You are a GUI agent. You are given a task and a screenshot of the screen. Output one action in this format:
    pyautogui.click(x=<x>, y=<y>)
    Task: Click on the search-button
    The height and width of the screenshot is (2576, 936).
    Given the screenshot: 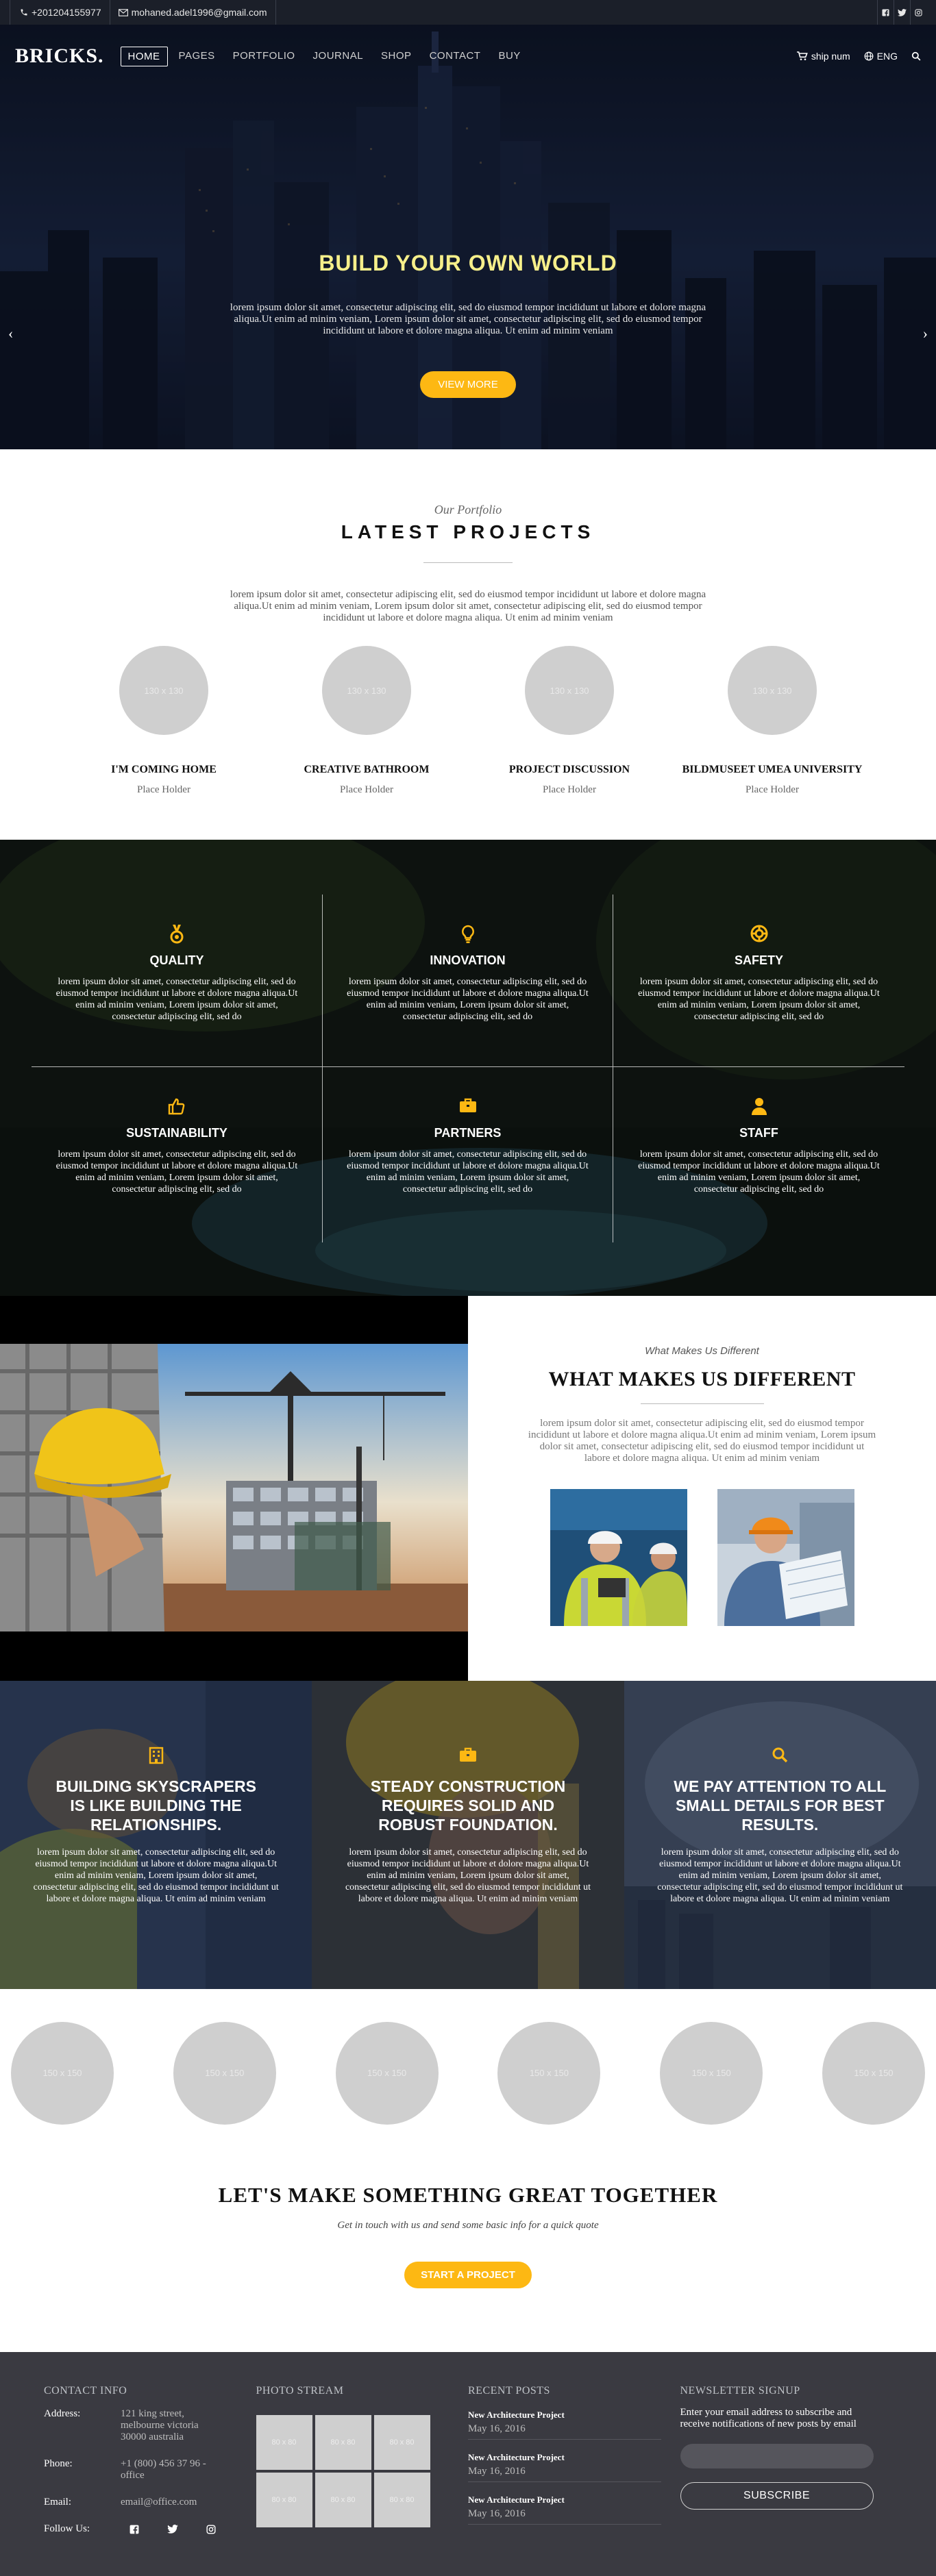 What is the action you would take?
    pyautogui.click(x=916, y=56)
    